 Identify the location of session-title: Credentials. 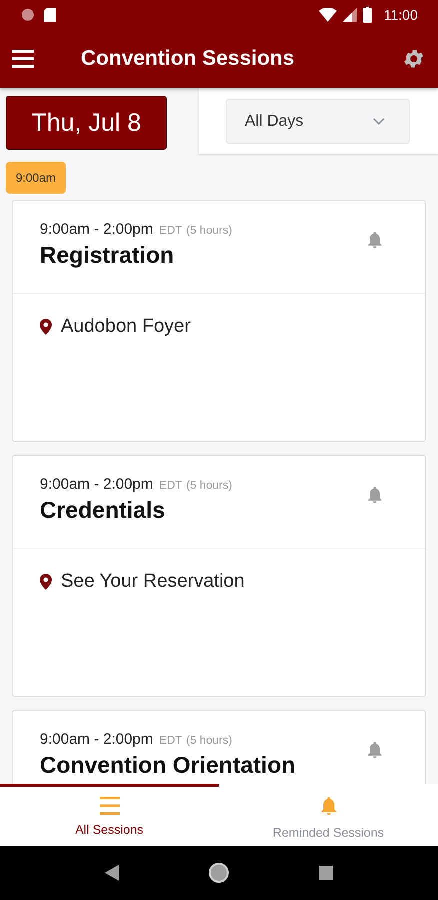
(103, 510).